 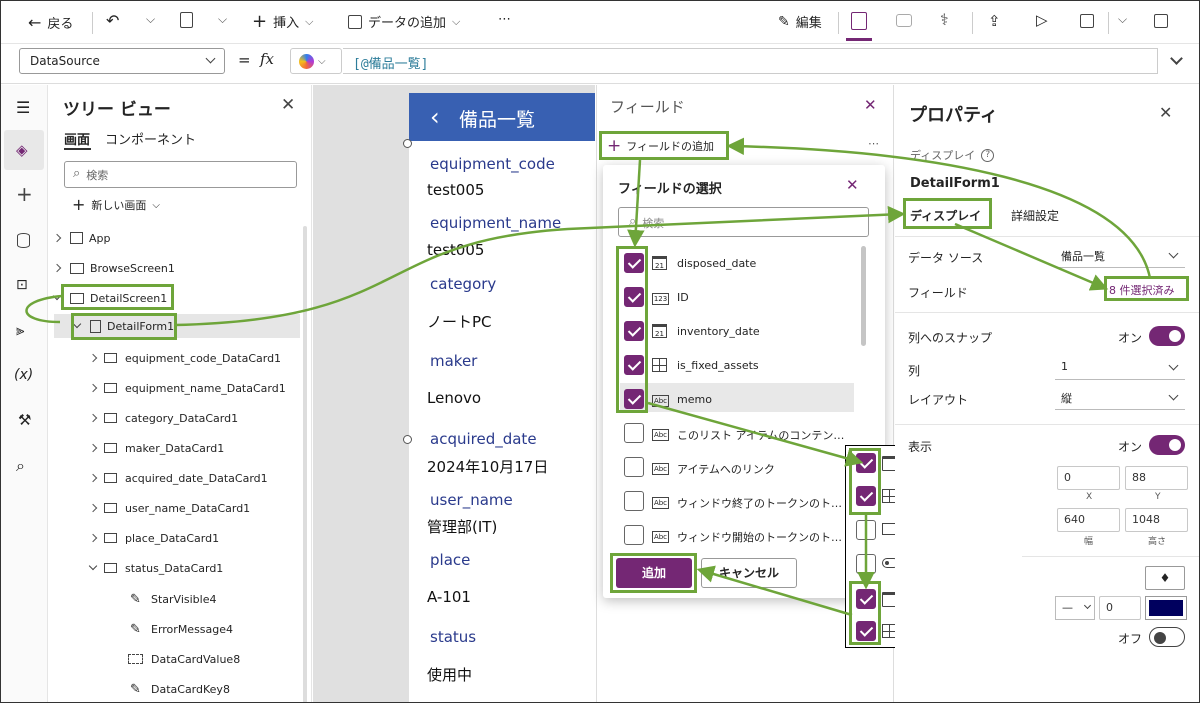 I want to click on paste-icon, so click(x=186, y=20).